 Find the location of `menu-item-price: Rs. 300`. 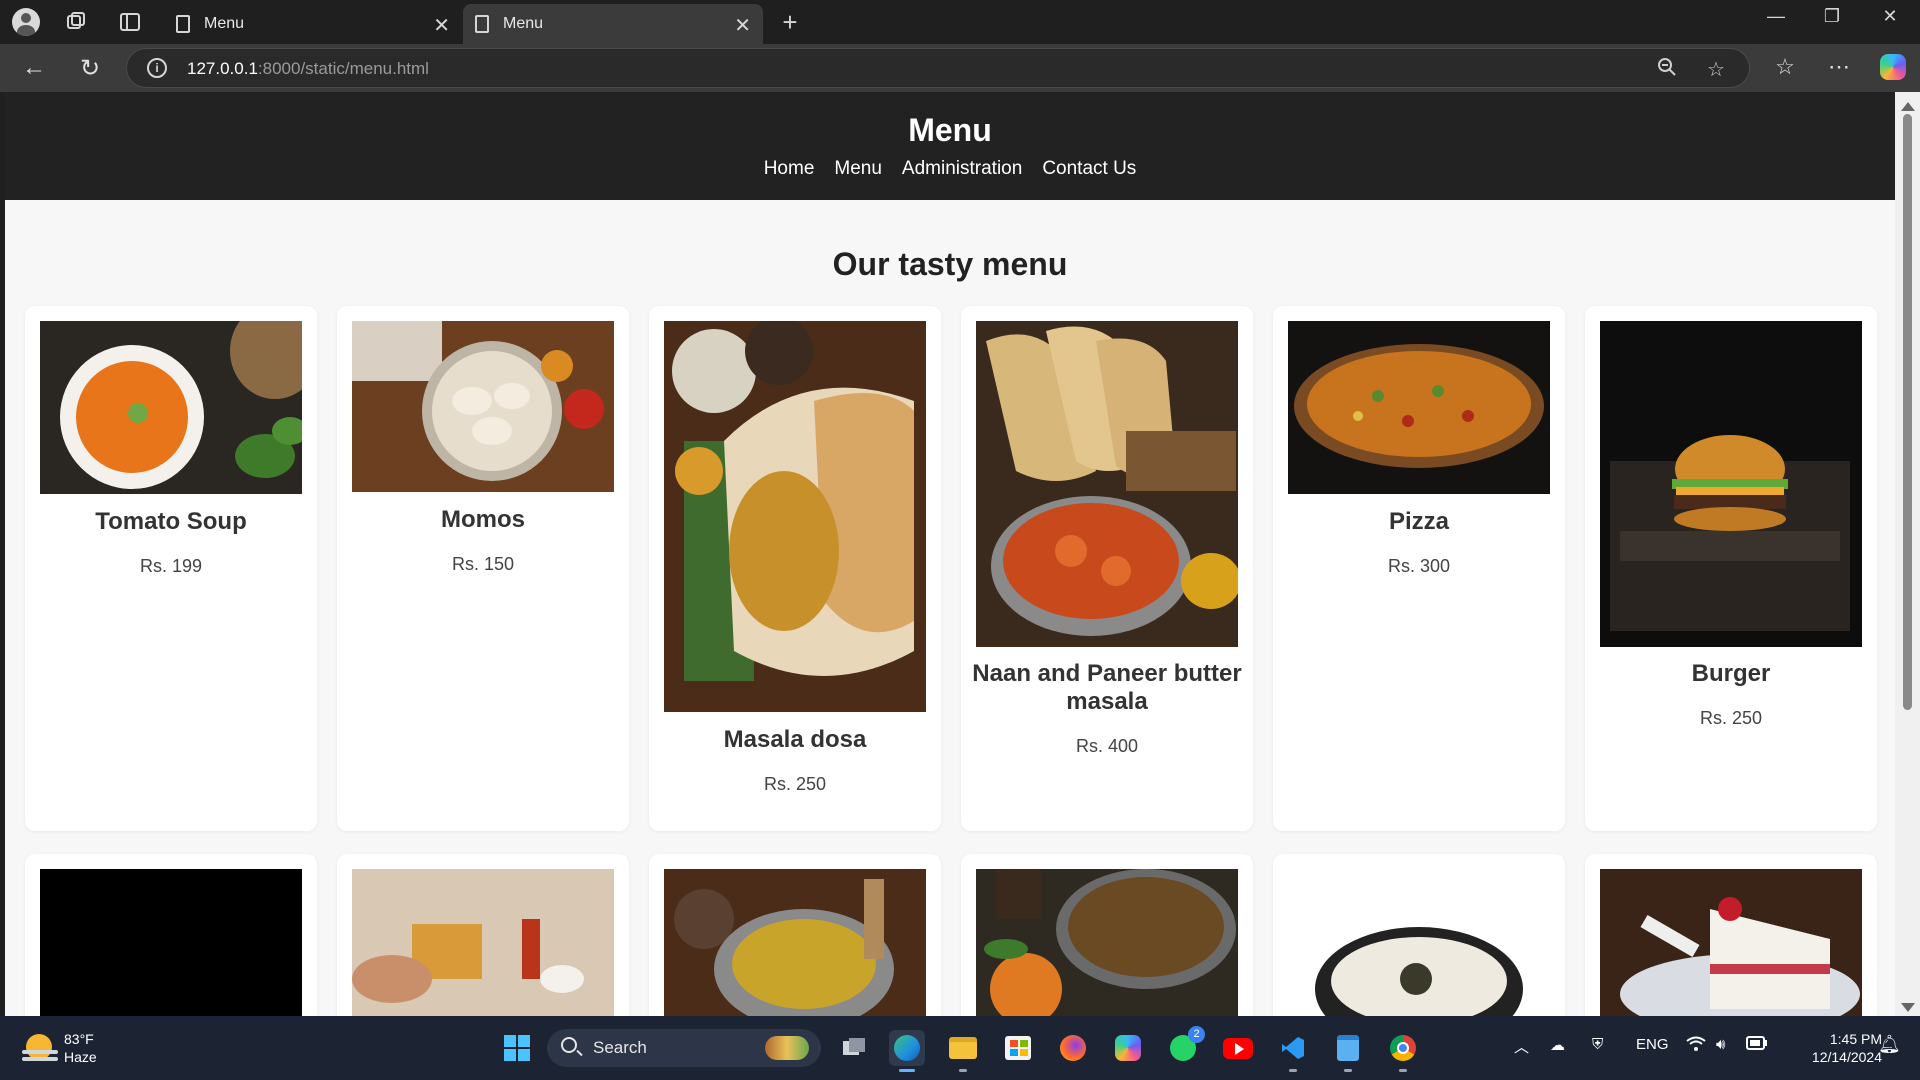

menu-item-price: Rs. 300 is located at coordinates (1419, 566).